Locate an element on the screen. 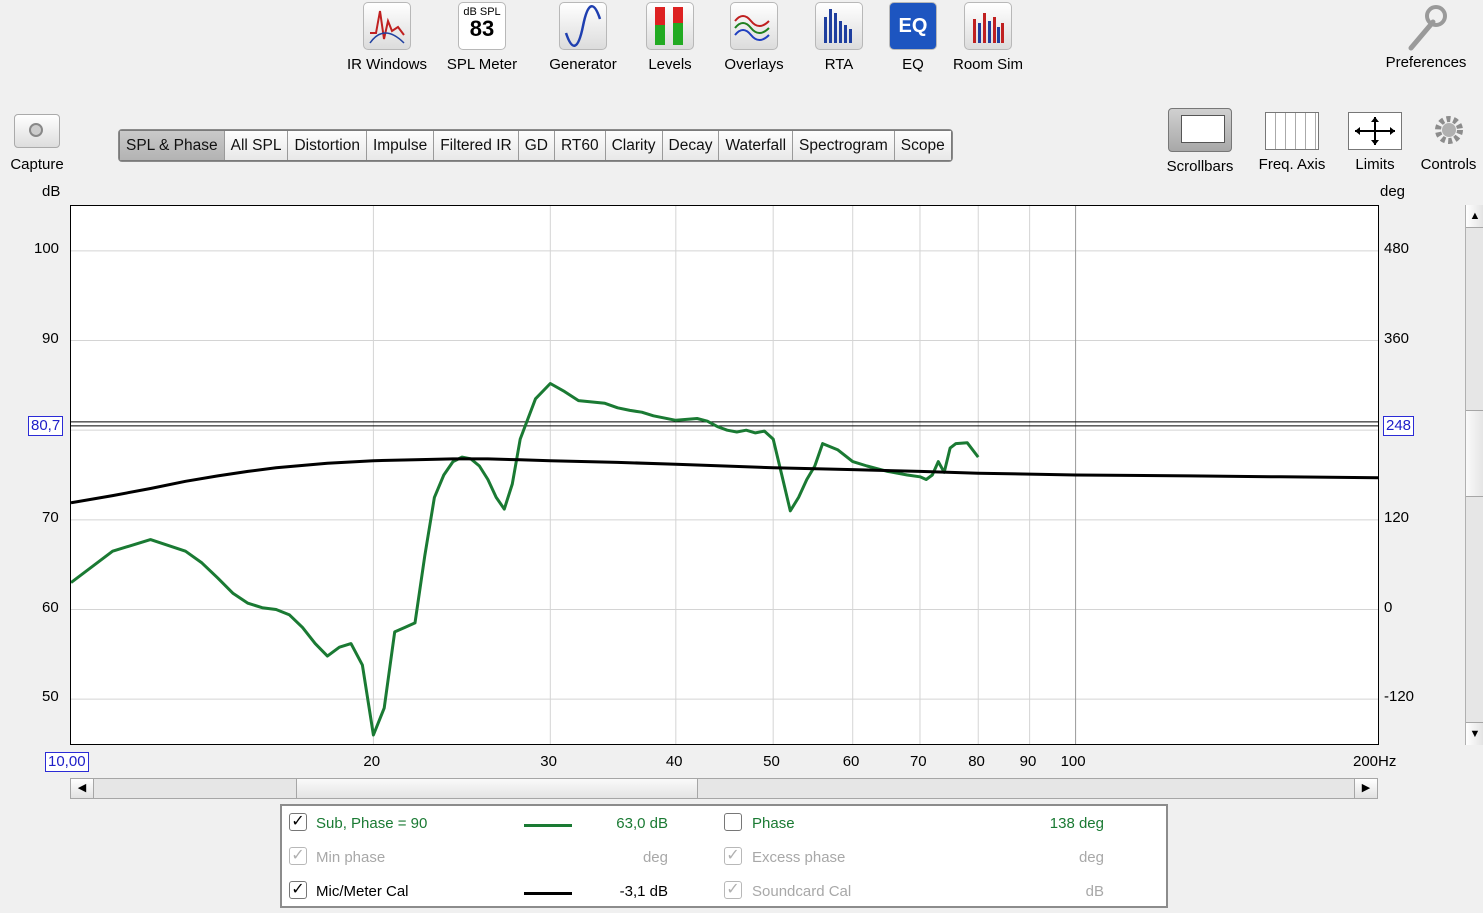  eq-button: EQ EQ is located at coordinates (913, 37).